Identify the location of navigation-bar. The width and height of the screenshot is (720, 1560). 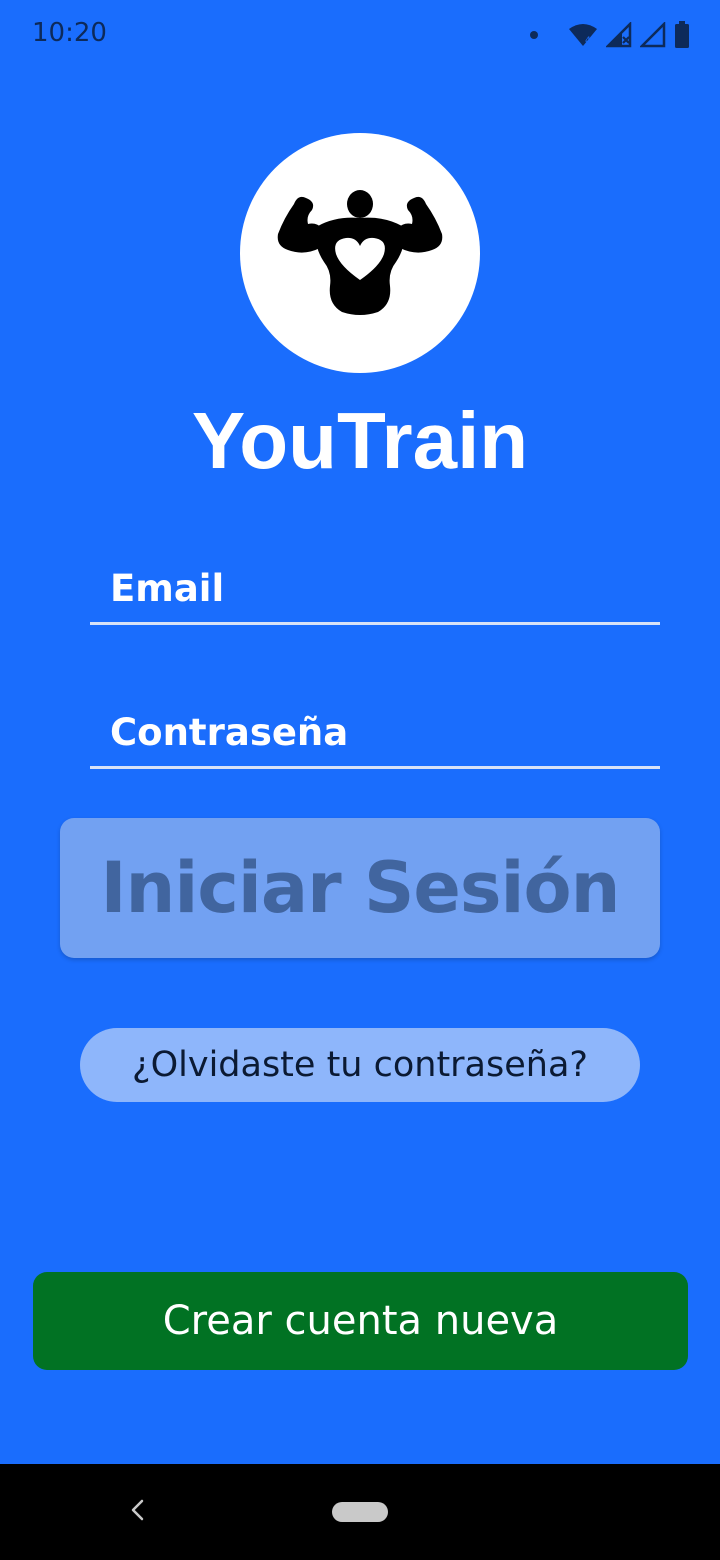
(360, 1512).